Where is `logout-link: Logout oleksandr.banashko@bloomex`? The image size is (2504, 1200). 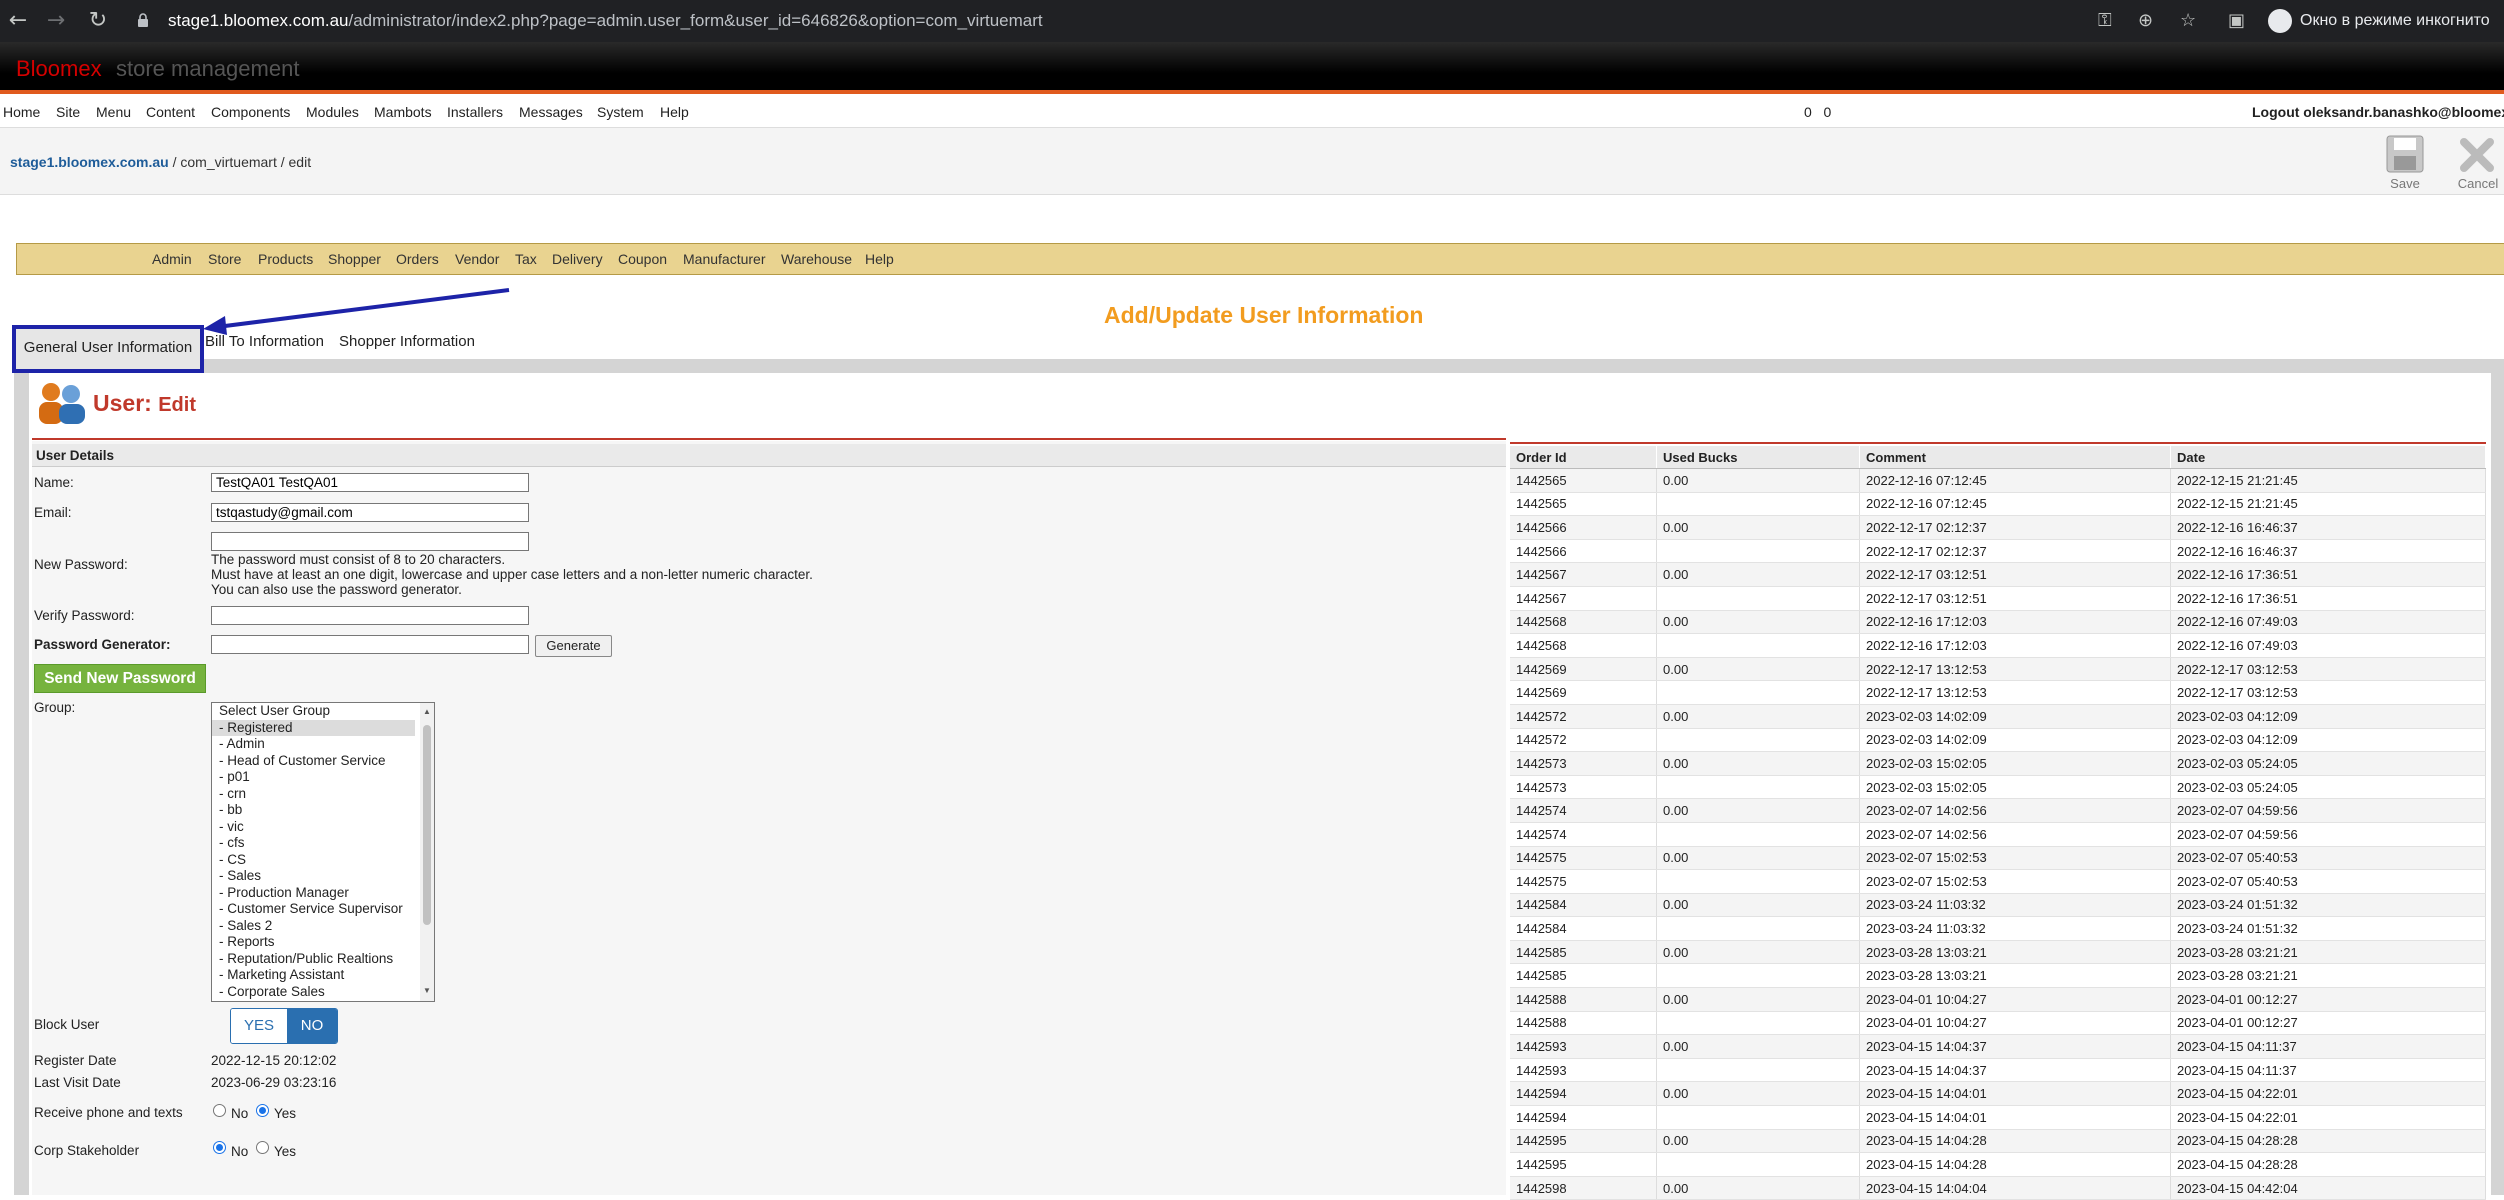 logout-link: Logout oleksandr.banashko@bloomex is located at coordinates (2378, 112).